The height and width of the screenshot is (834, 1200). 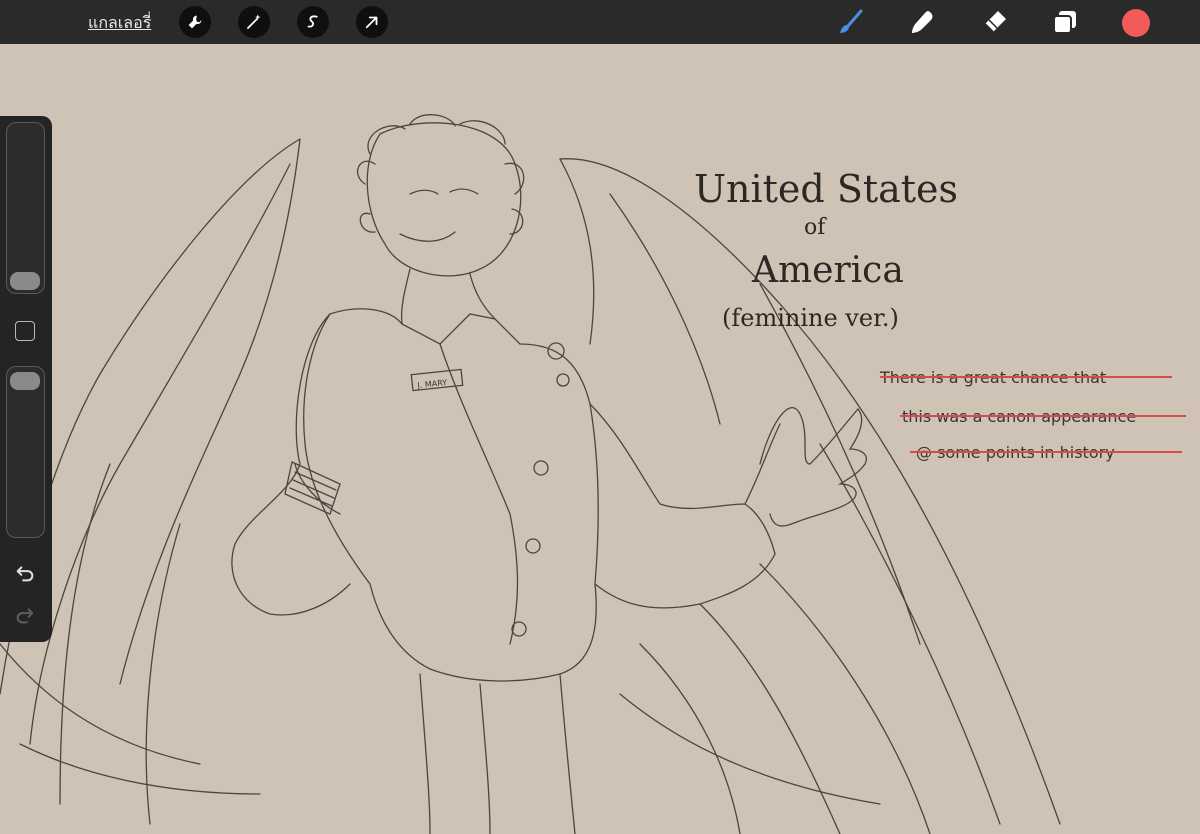 What do you see at coordinates (25, 208) in the screenshot?
I see `brush-size-slider` at bounding box center [25, 208].